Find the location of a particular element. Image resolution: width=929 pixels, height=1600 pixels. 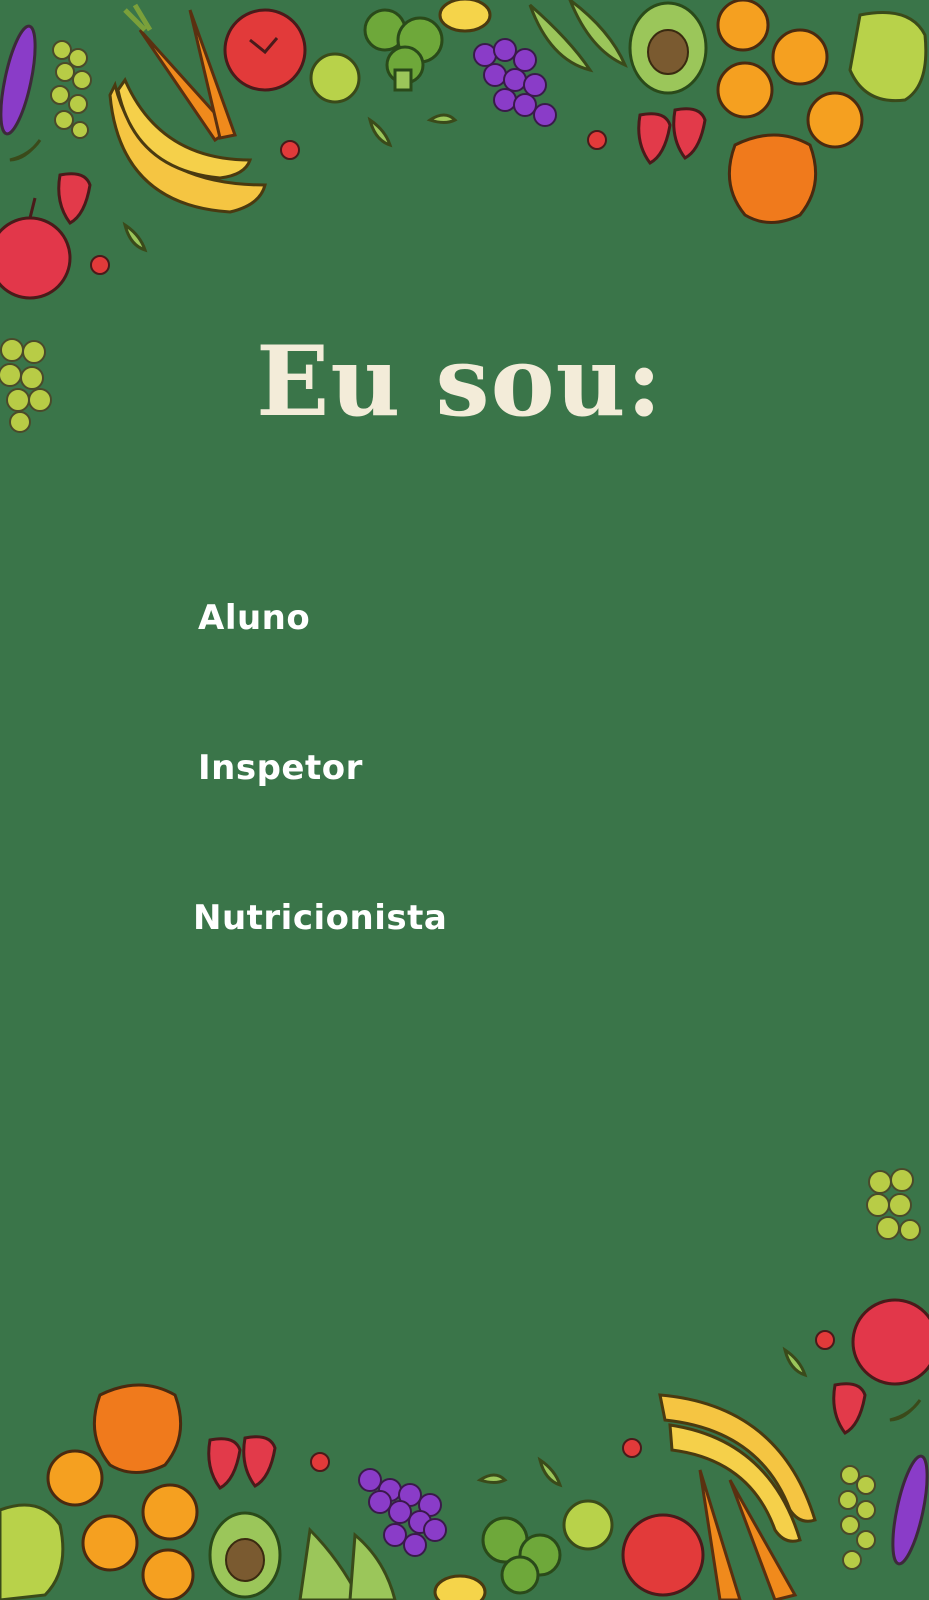

role-option-aluno: Aluno is located at coordinates (254, 618).